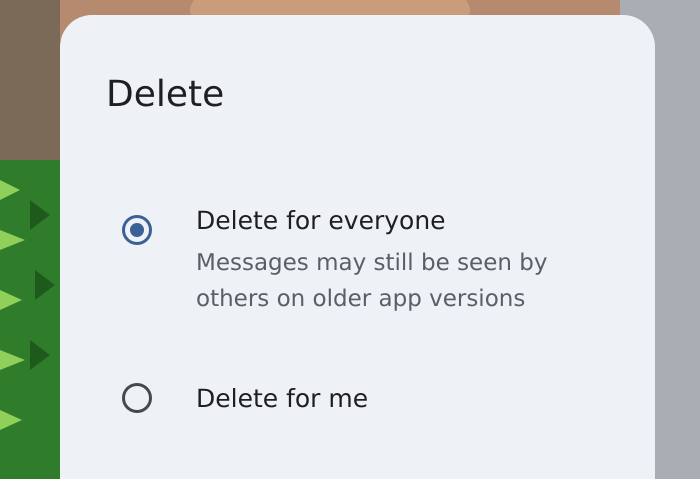 The width and height of the screenshot is (700, 479). What do you see at coordinates (282, 399) in the screenshot?
I see `option-label: Delete for me` at bounding box center [282, 399].